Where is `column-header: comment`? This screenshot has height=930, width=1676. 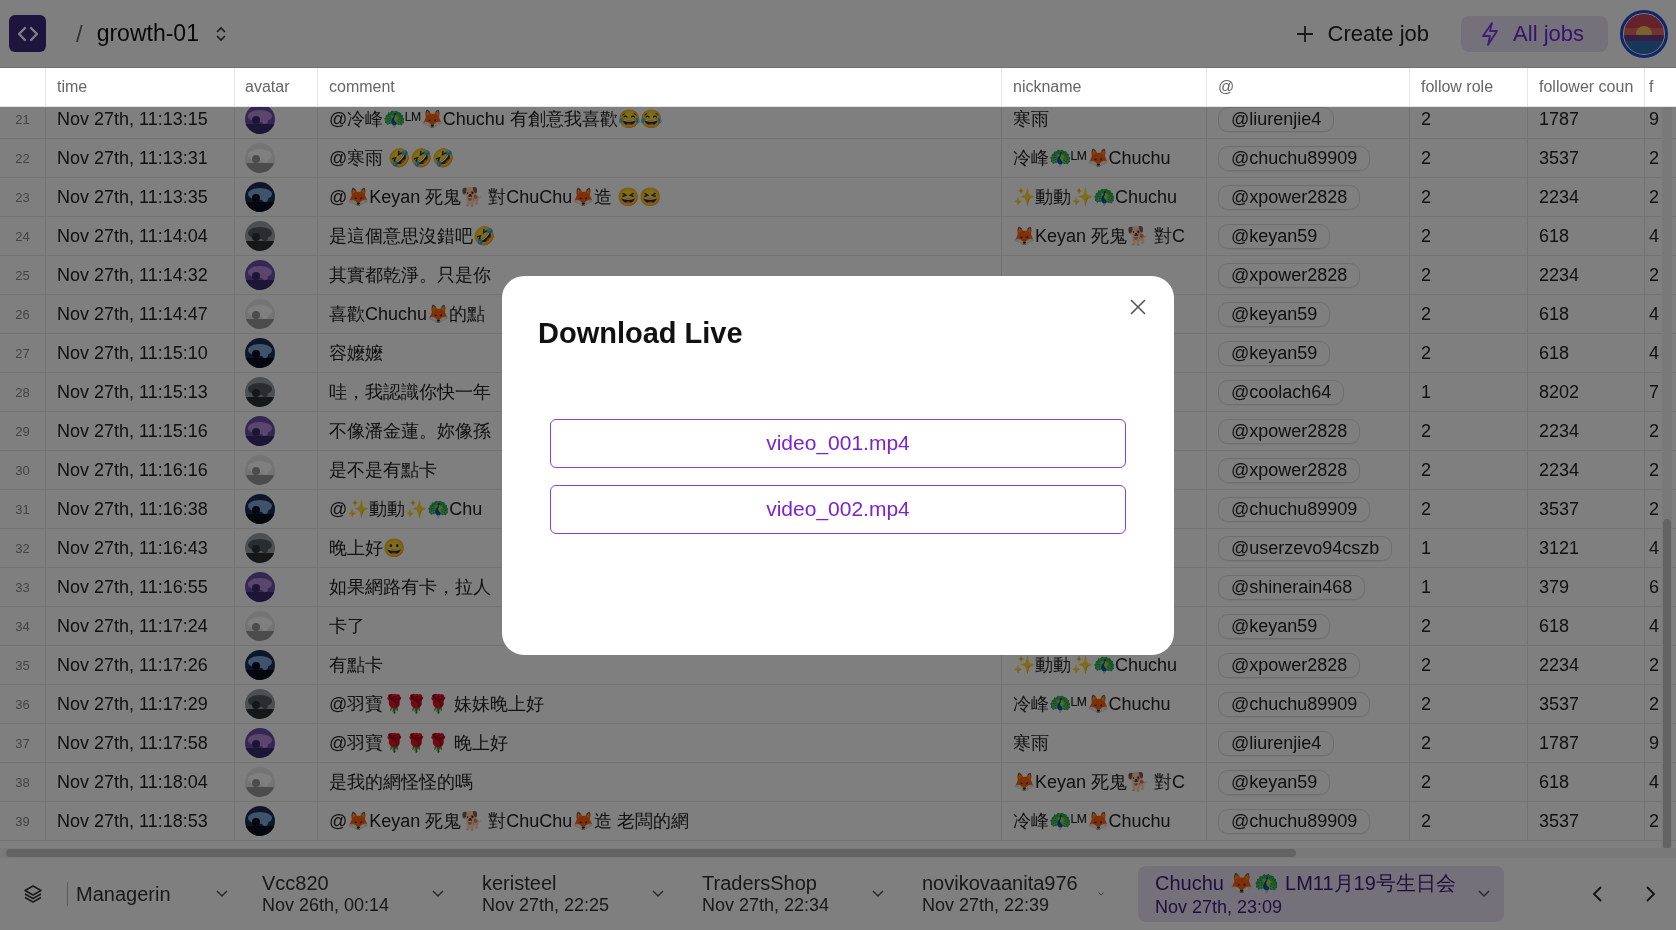
column-header: comment is located at coordinates (362, 87).